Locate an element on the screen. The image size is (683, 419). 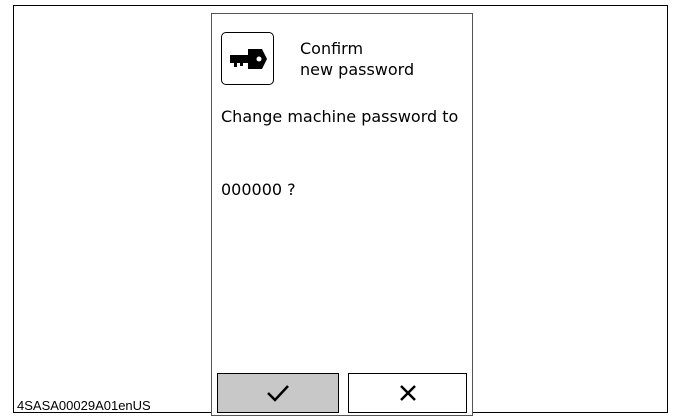
close-icon is located at coordinates (407, 393).